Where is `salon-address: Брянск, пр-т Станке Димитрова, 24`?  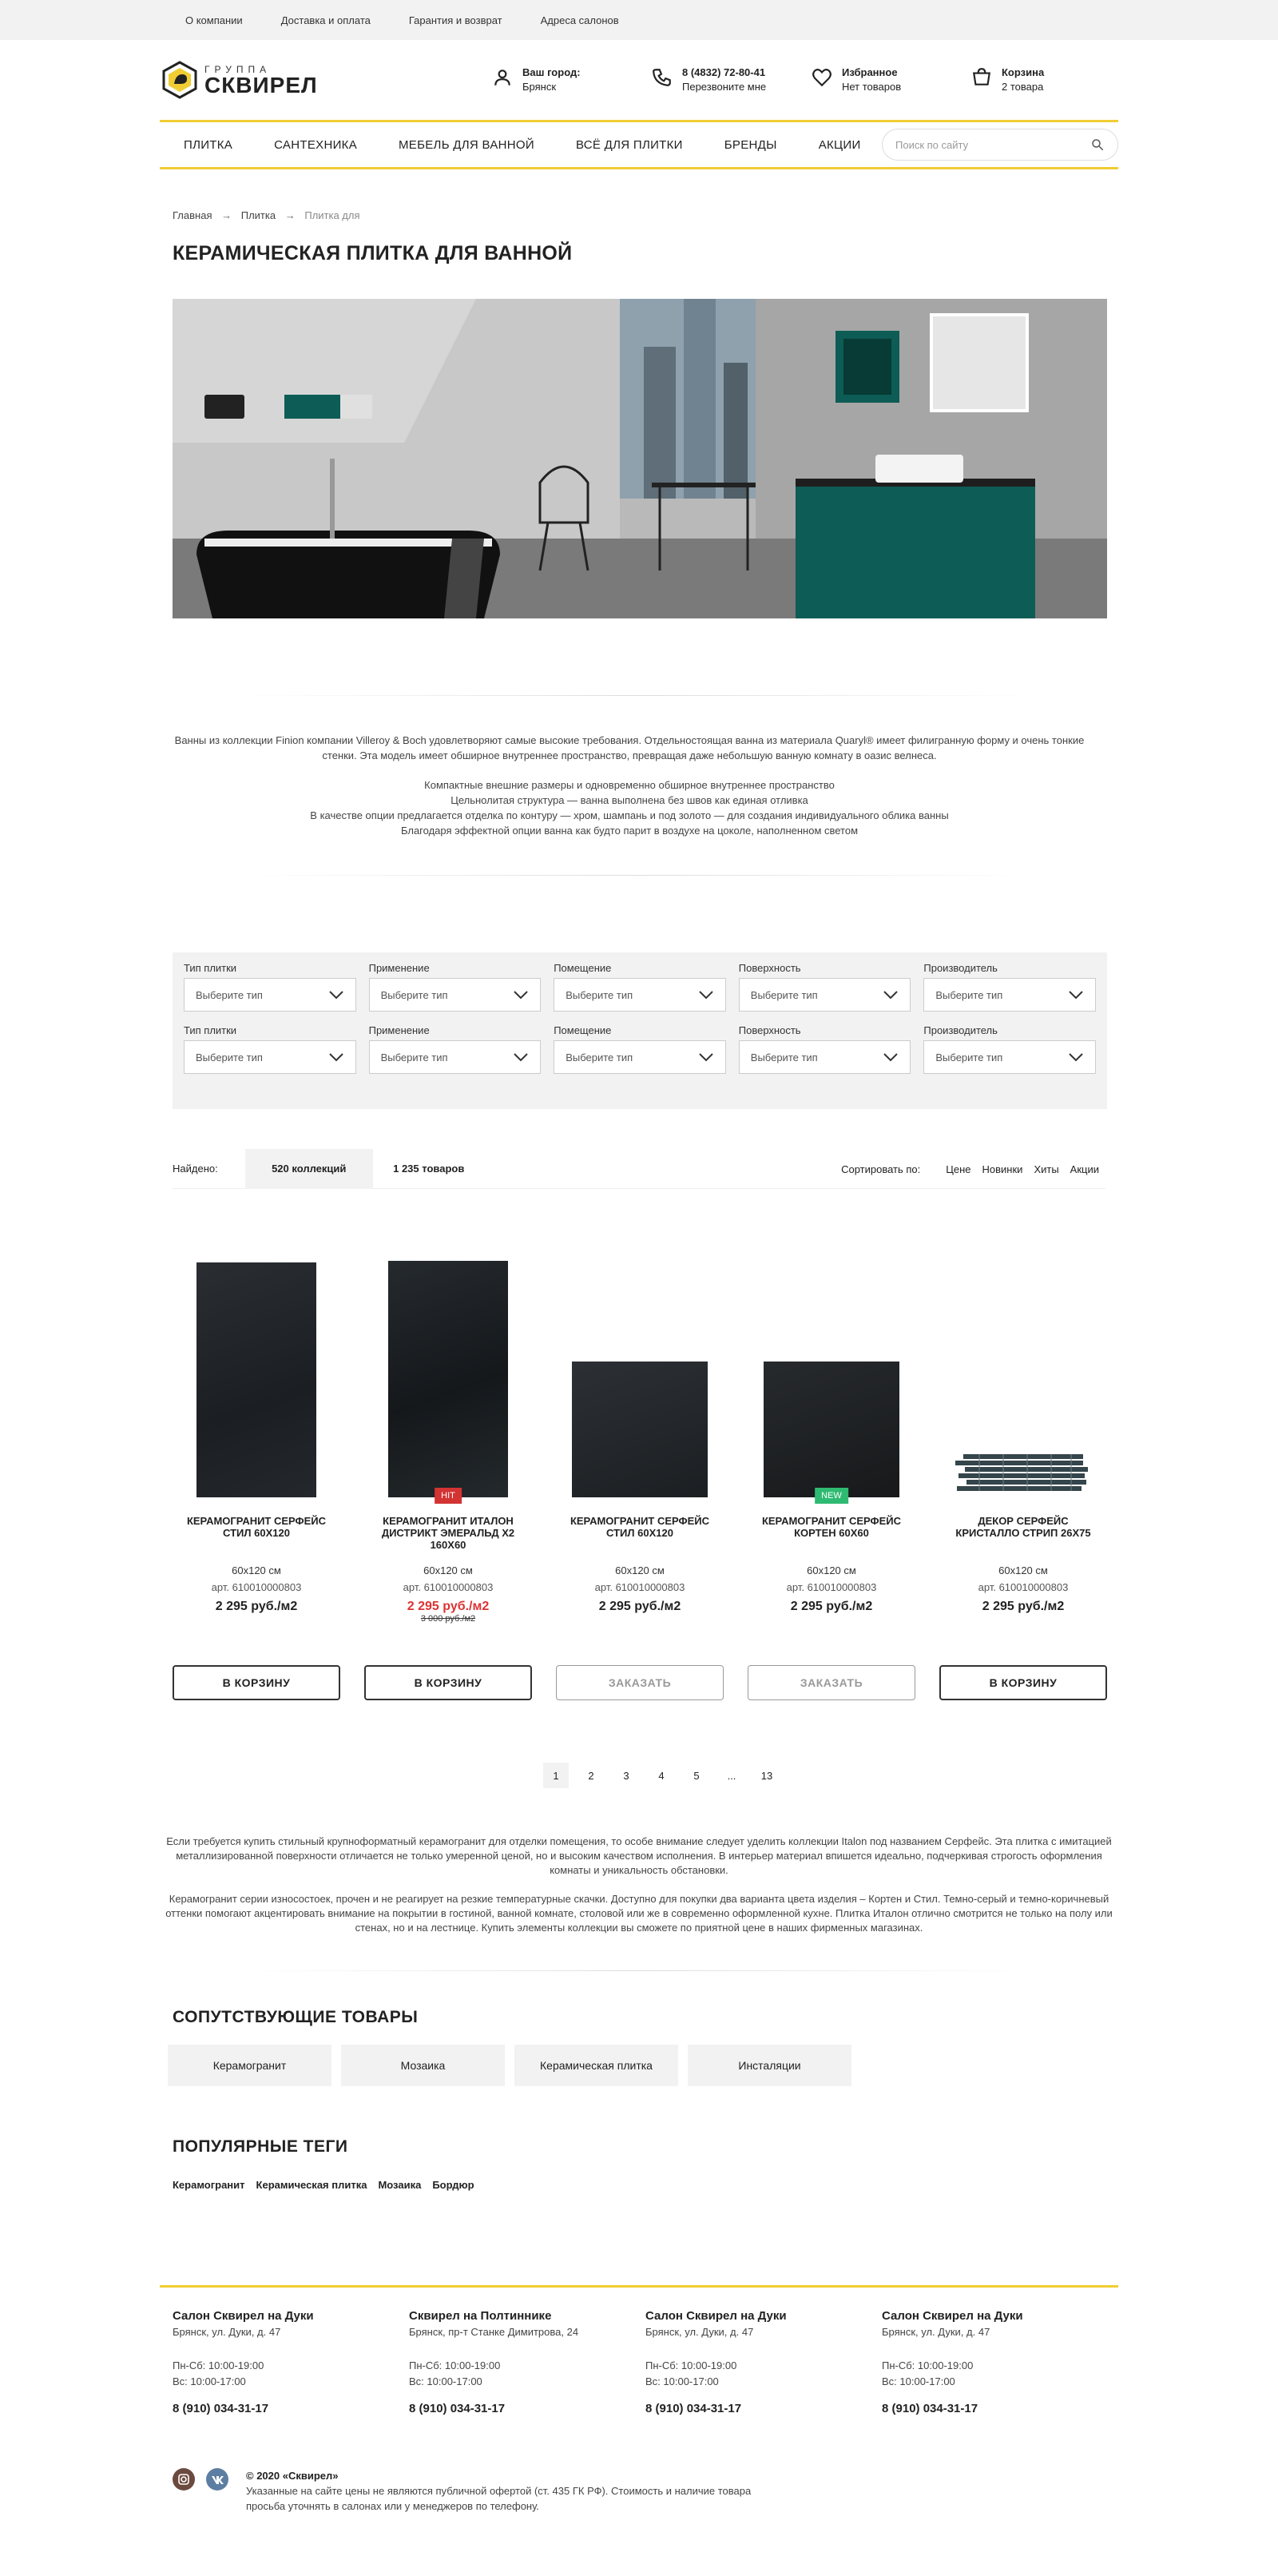
salon-address: Брянск, пр-т Станке Димитрова, 24 is located at coordinates (494, 2332).